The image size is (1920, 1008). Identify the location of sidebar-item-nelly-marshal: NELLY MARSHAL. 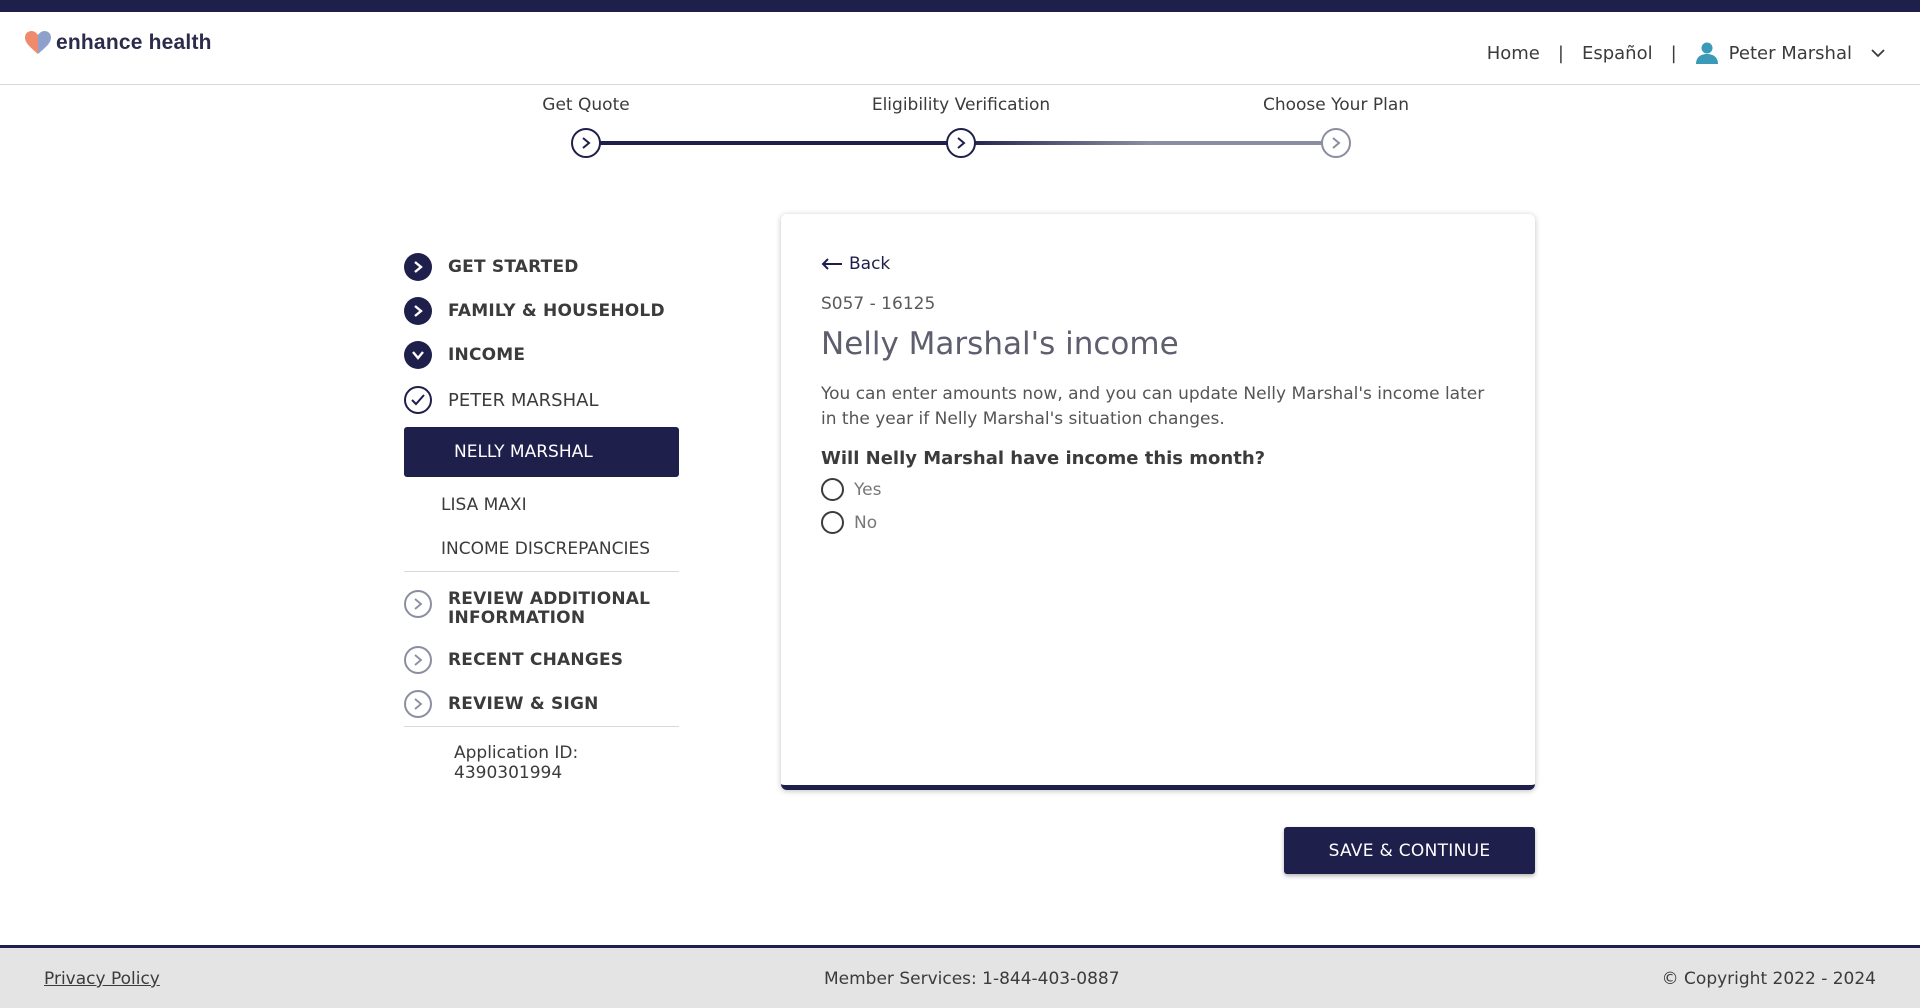
(541, 452).